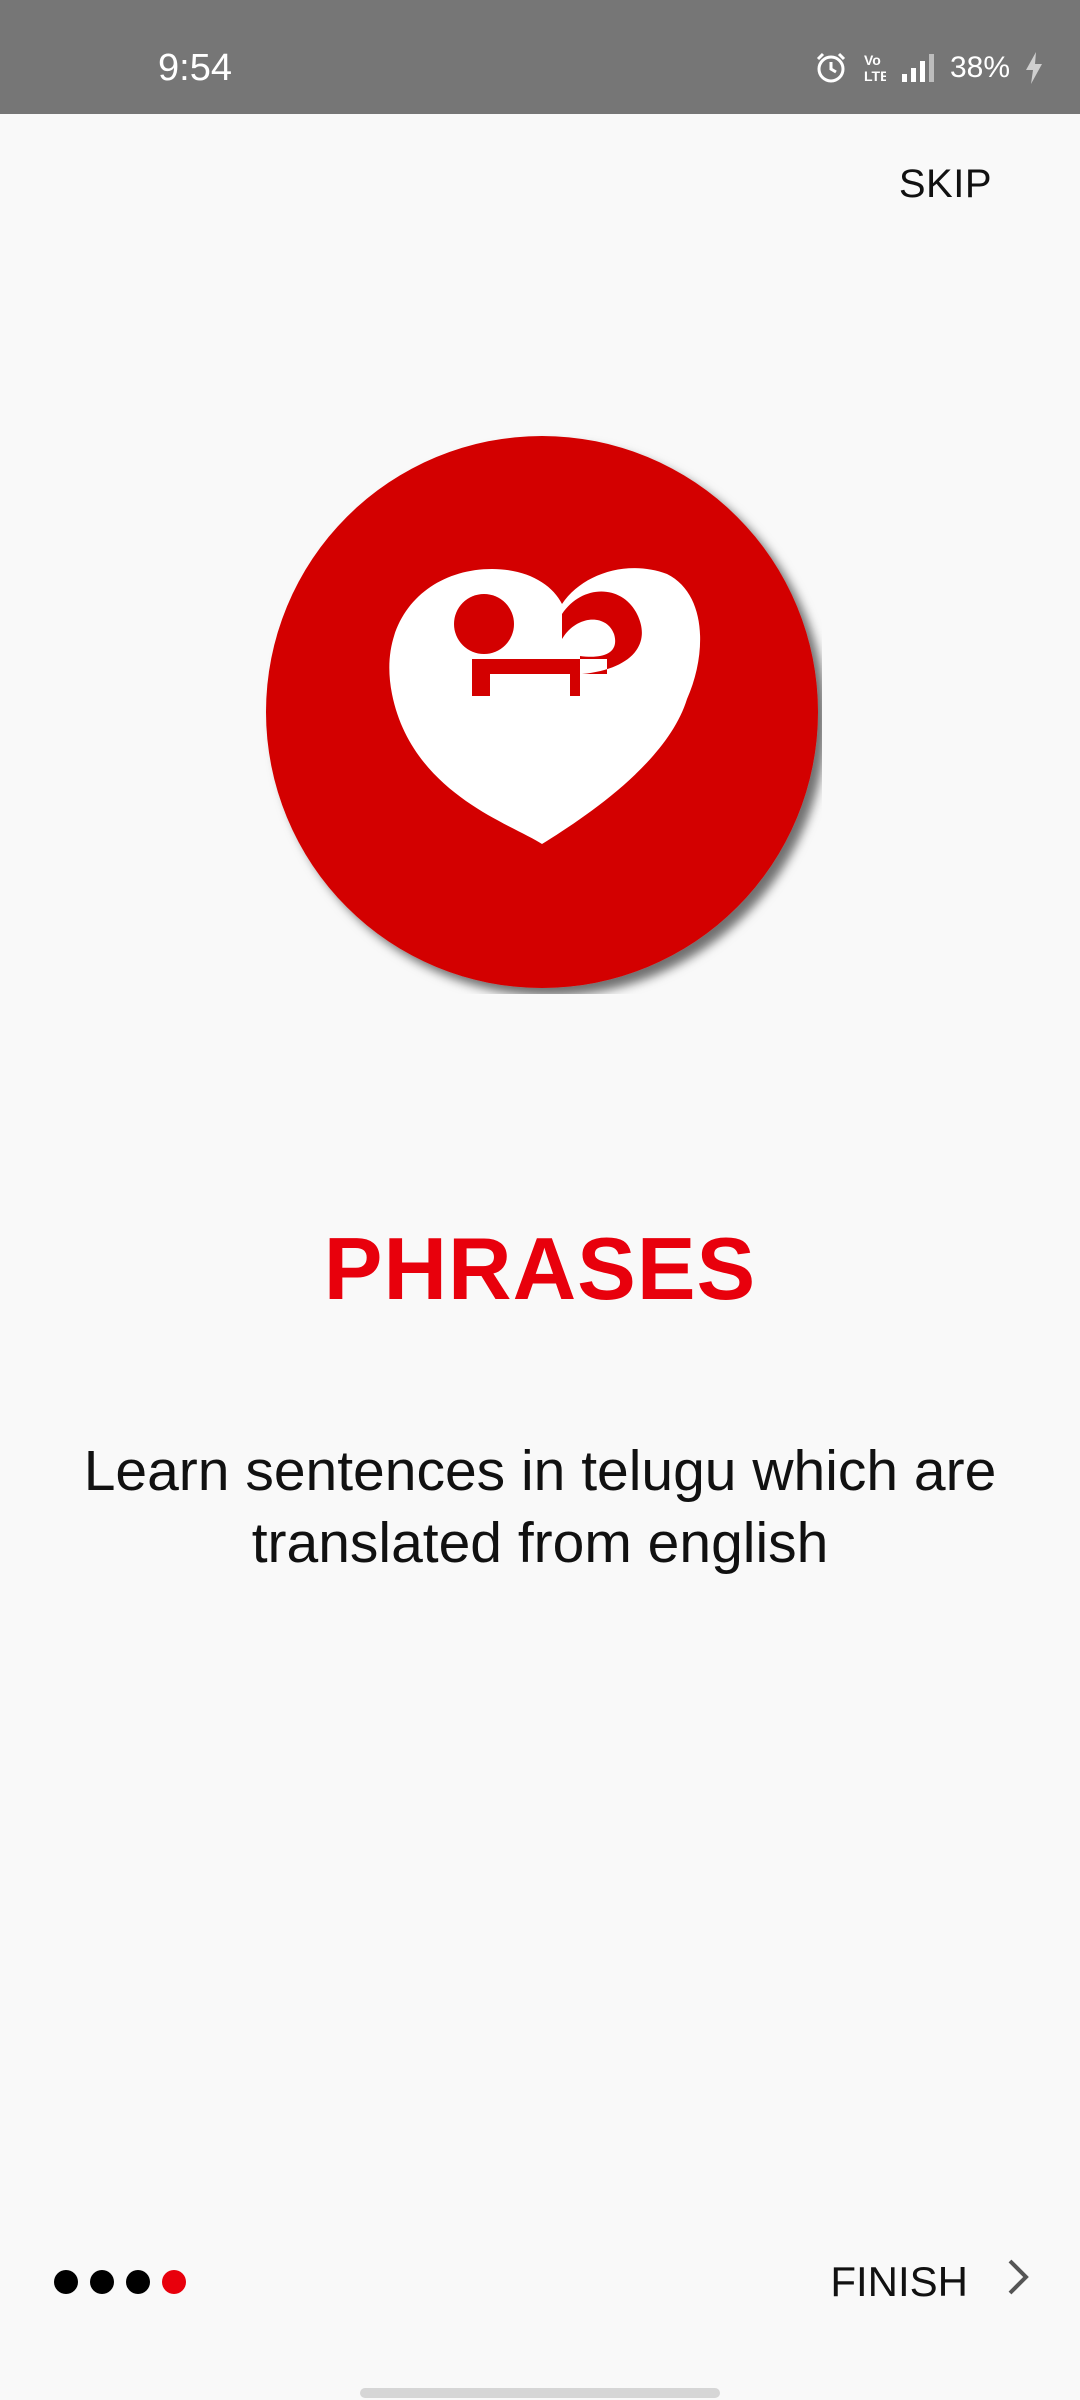 The image size is (1080, 2400). What do you see at coordinates (195, 68) in the screenshot?
I see `status-time: 9:54` at bounding box center [195, 68].